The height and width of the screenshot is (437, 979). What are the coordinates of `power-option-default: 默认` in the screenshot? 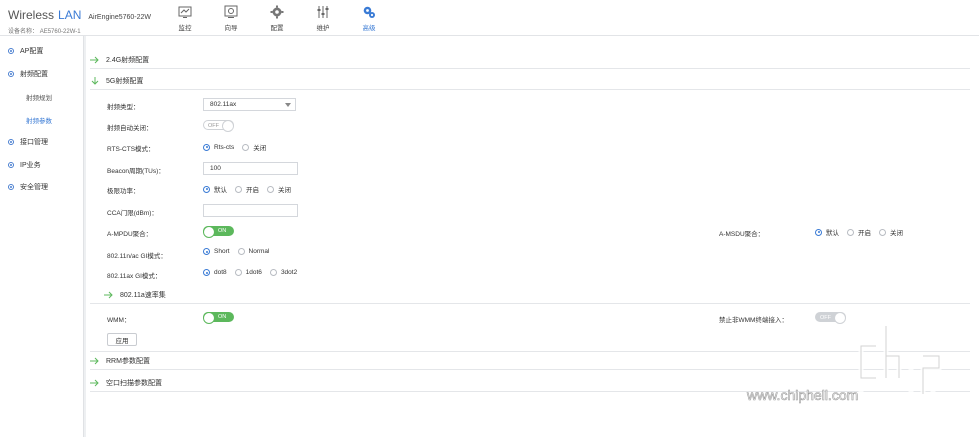 It's located at (215, 189).